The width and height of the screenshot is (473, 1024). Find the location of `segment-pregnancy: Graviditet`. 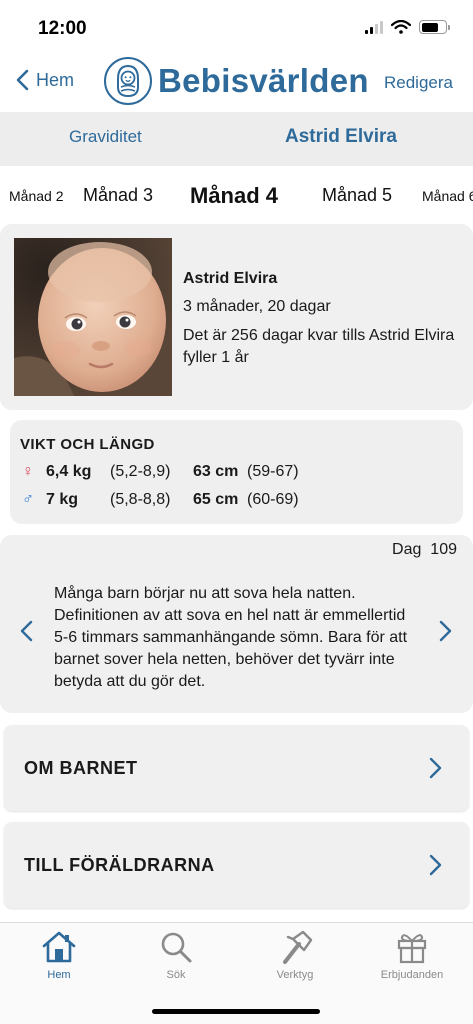

segment-pregnancy: Graviditet is located at coordinates (105, 137).